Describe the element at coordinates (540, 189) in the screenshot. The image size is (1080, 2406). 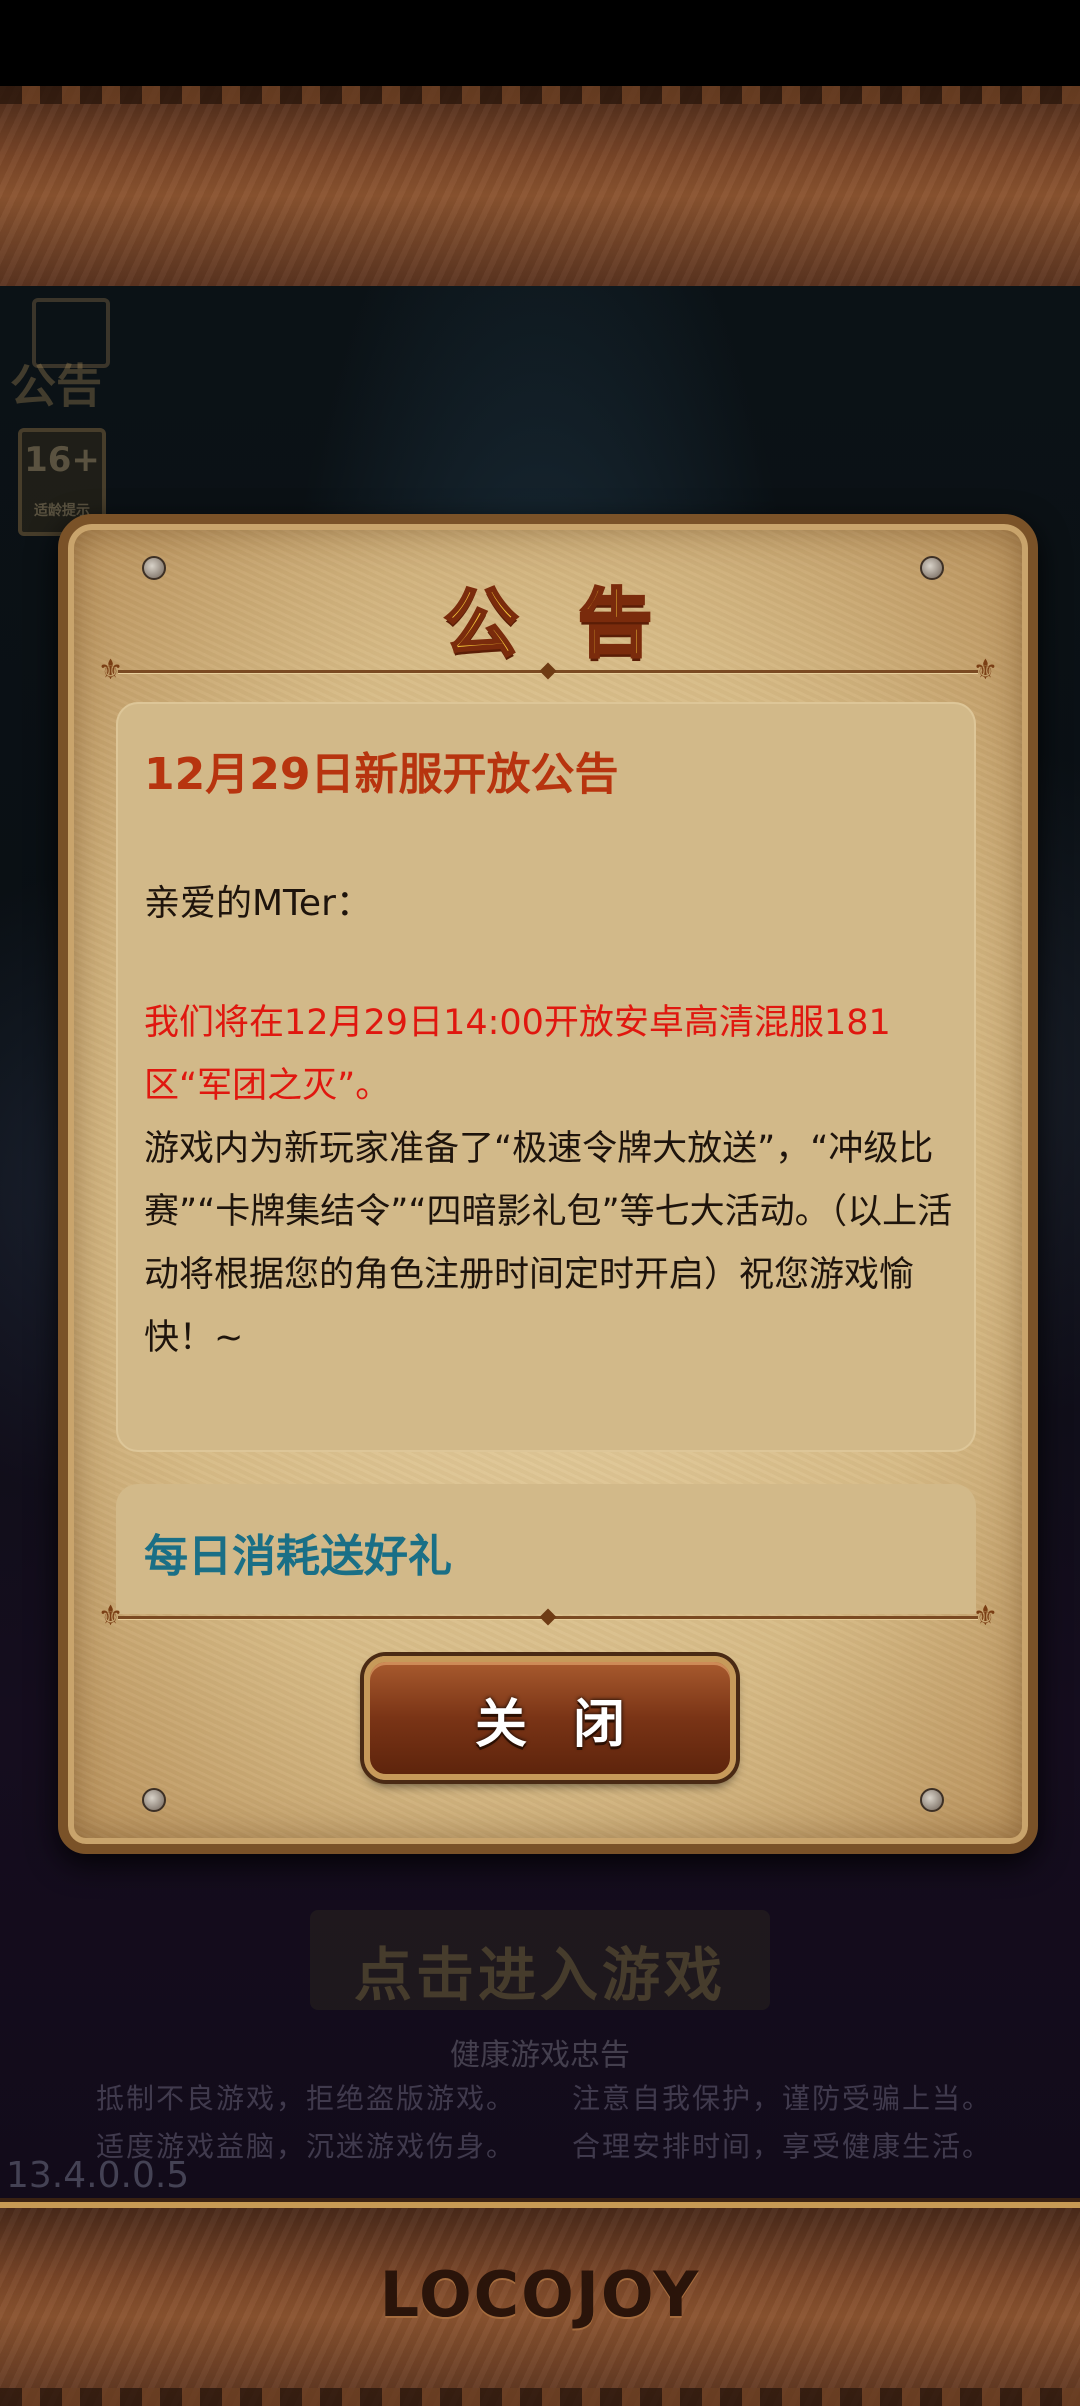
I see `top-scroll-banner` at that location.